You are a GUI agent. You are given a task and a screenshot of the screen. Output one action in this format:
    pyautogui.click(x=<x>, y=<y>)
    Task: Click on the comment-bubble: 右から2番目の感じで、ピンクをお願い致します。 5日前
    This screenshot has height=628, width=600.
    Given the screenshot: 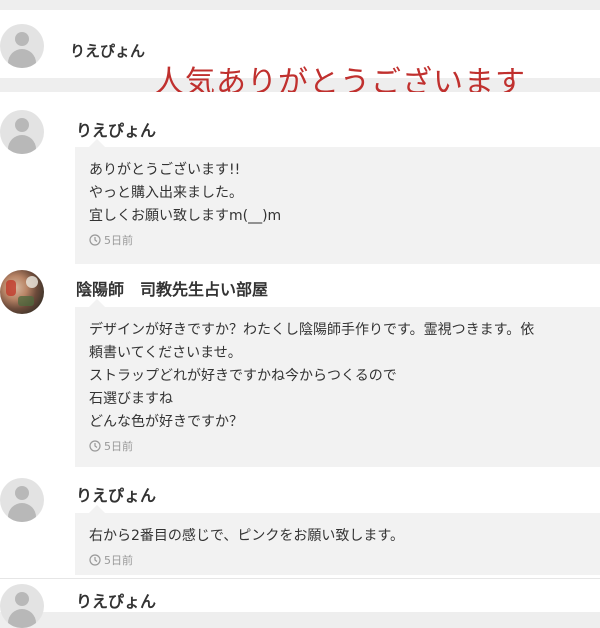 What is the action you would take?
    pyautogui.click(x=337, y=540)
    